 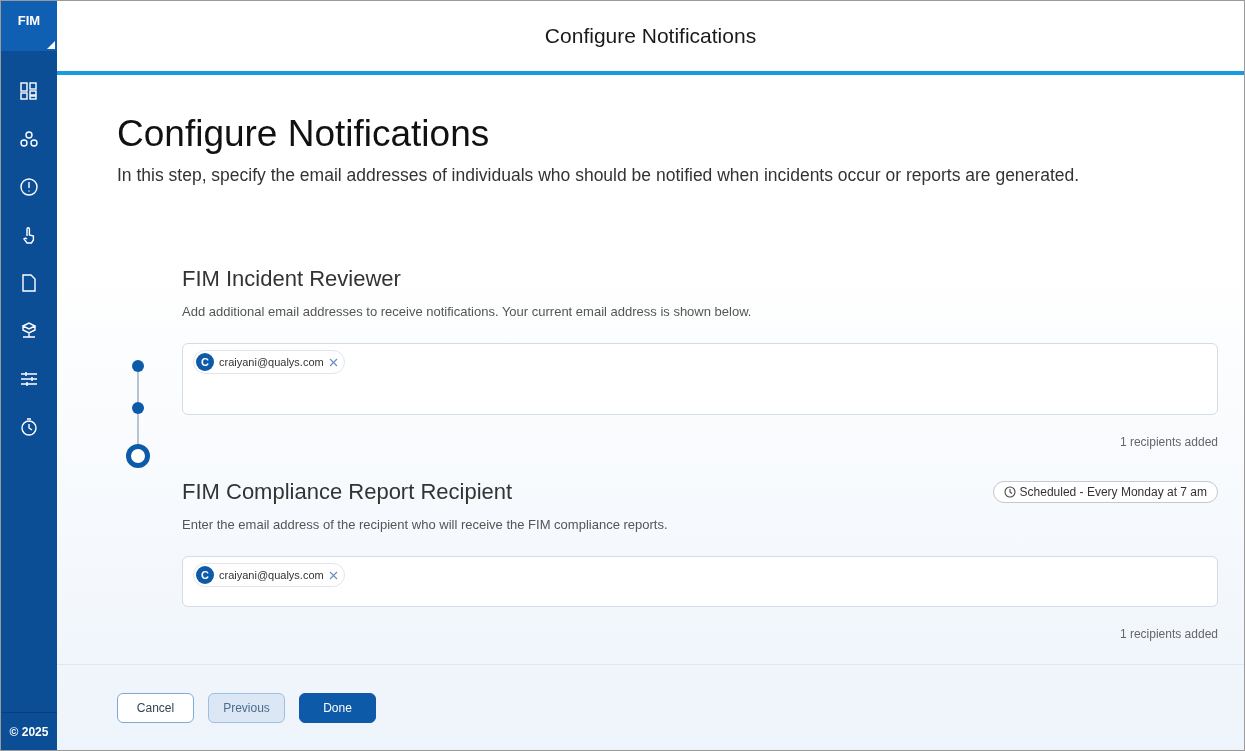 What do you see at coordinates (29, 187) in the screenshot?
I see `alert-icon` at bounding box center [29, 187].